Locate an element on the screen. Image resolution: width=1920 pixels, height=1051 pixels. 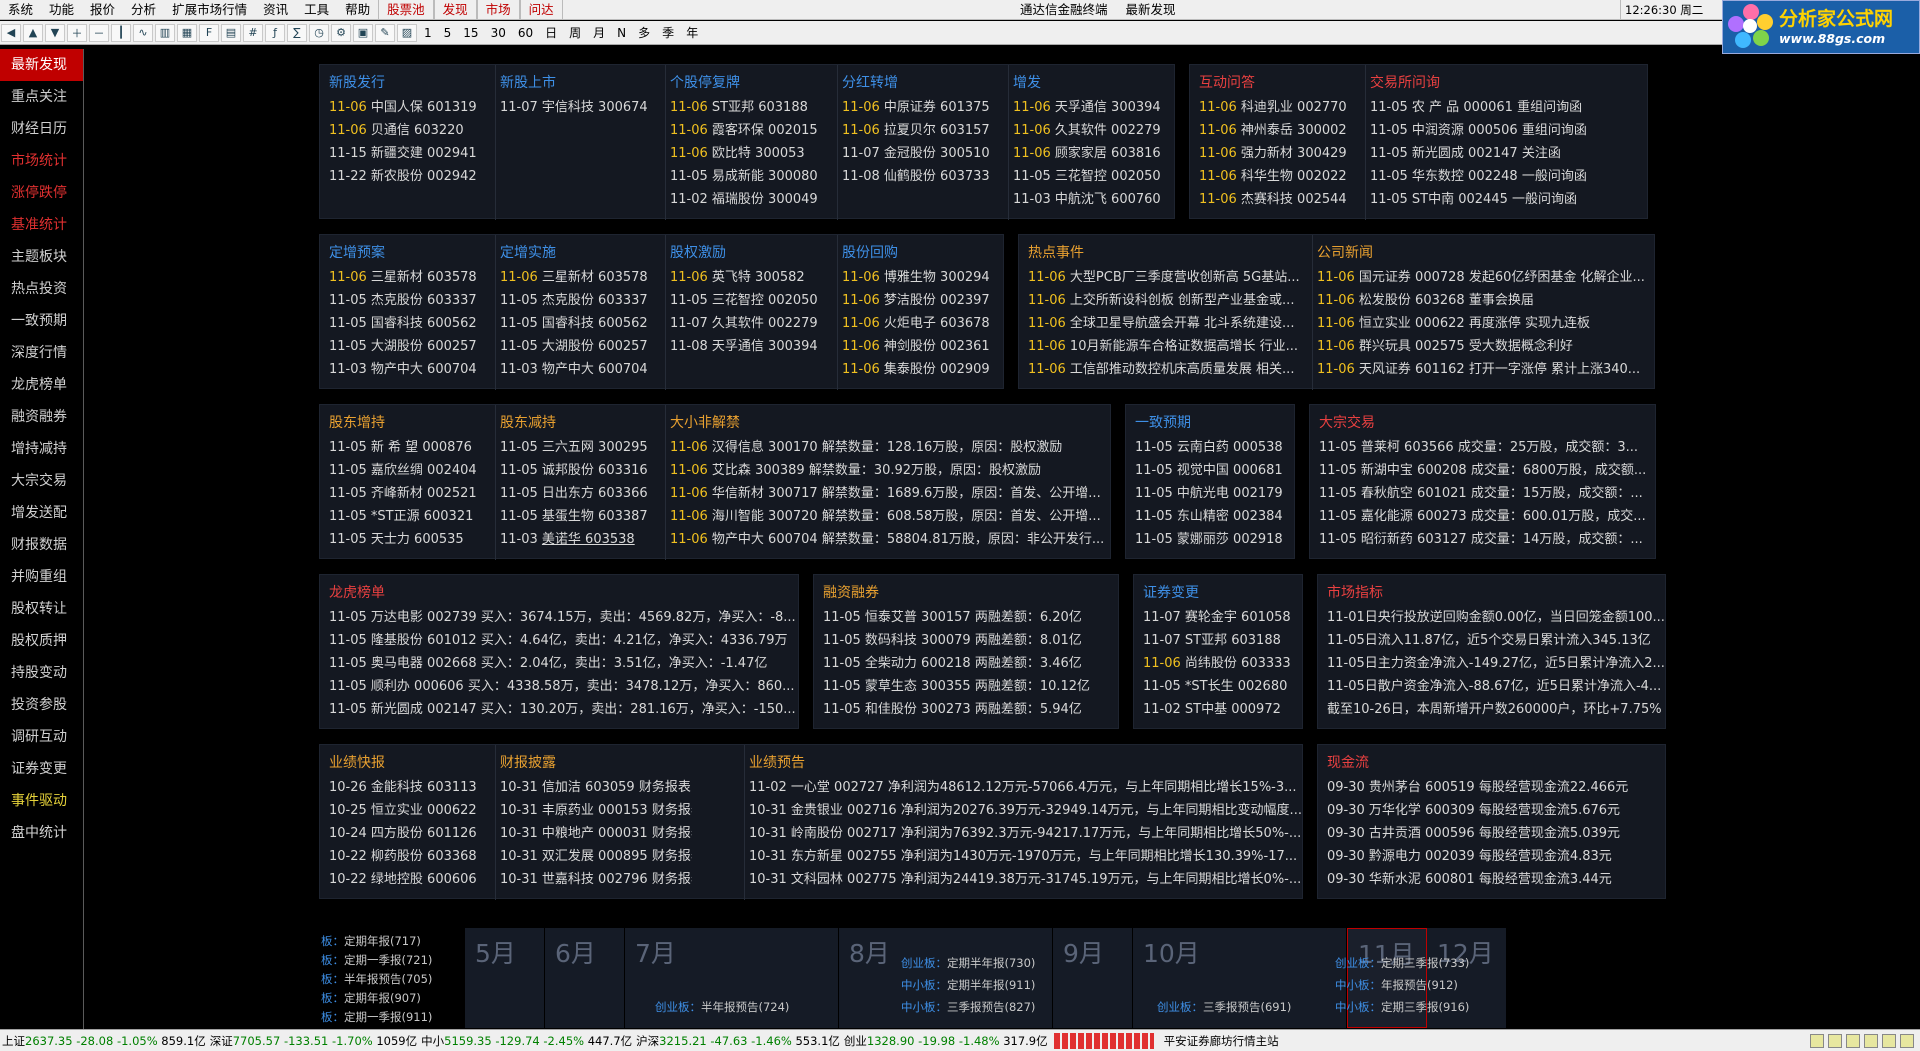
menu-stock-pool: 股票池 is located at coordinates (406, 10).